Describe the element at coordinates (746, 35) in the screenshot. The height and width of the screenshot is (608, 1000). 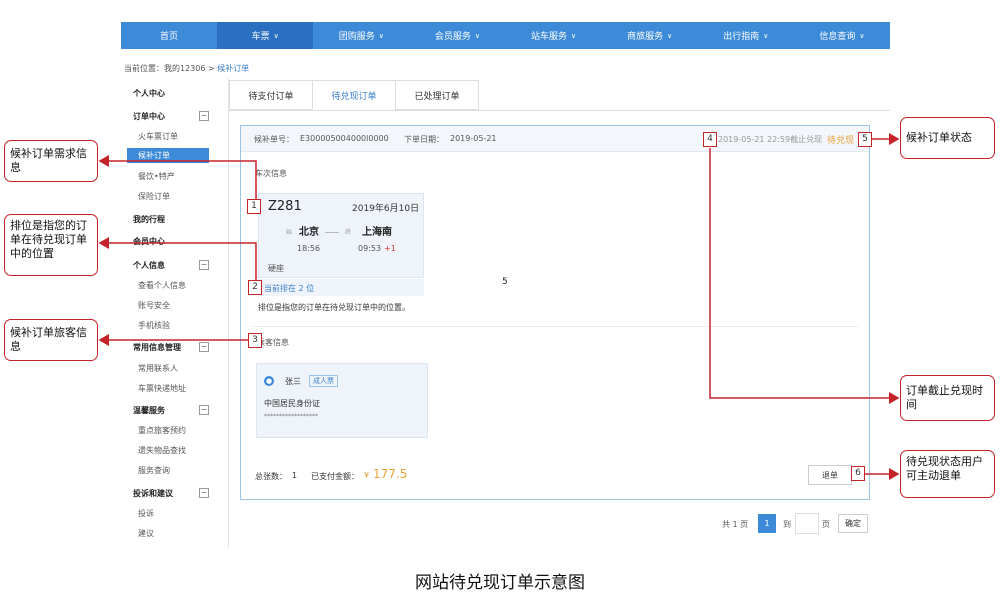
I see `nav-item-travel-guide: 出行指南 ∨` at that location.